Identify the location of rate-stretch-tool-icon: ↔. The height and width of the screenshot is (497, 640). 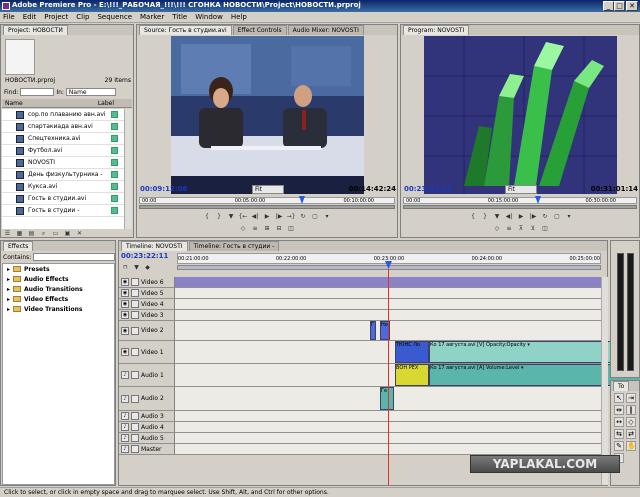
(619, 422).